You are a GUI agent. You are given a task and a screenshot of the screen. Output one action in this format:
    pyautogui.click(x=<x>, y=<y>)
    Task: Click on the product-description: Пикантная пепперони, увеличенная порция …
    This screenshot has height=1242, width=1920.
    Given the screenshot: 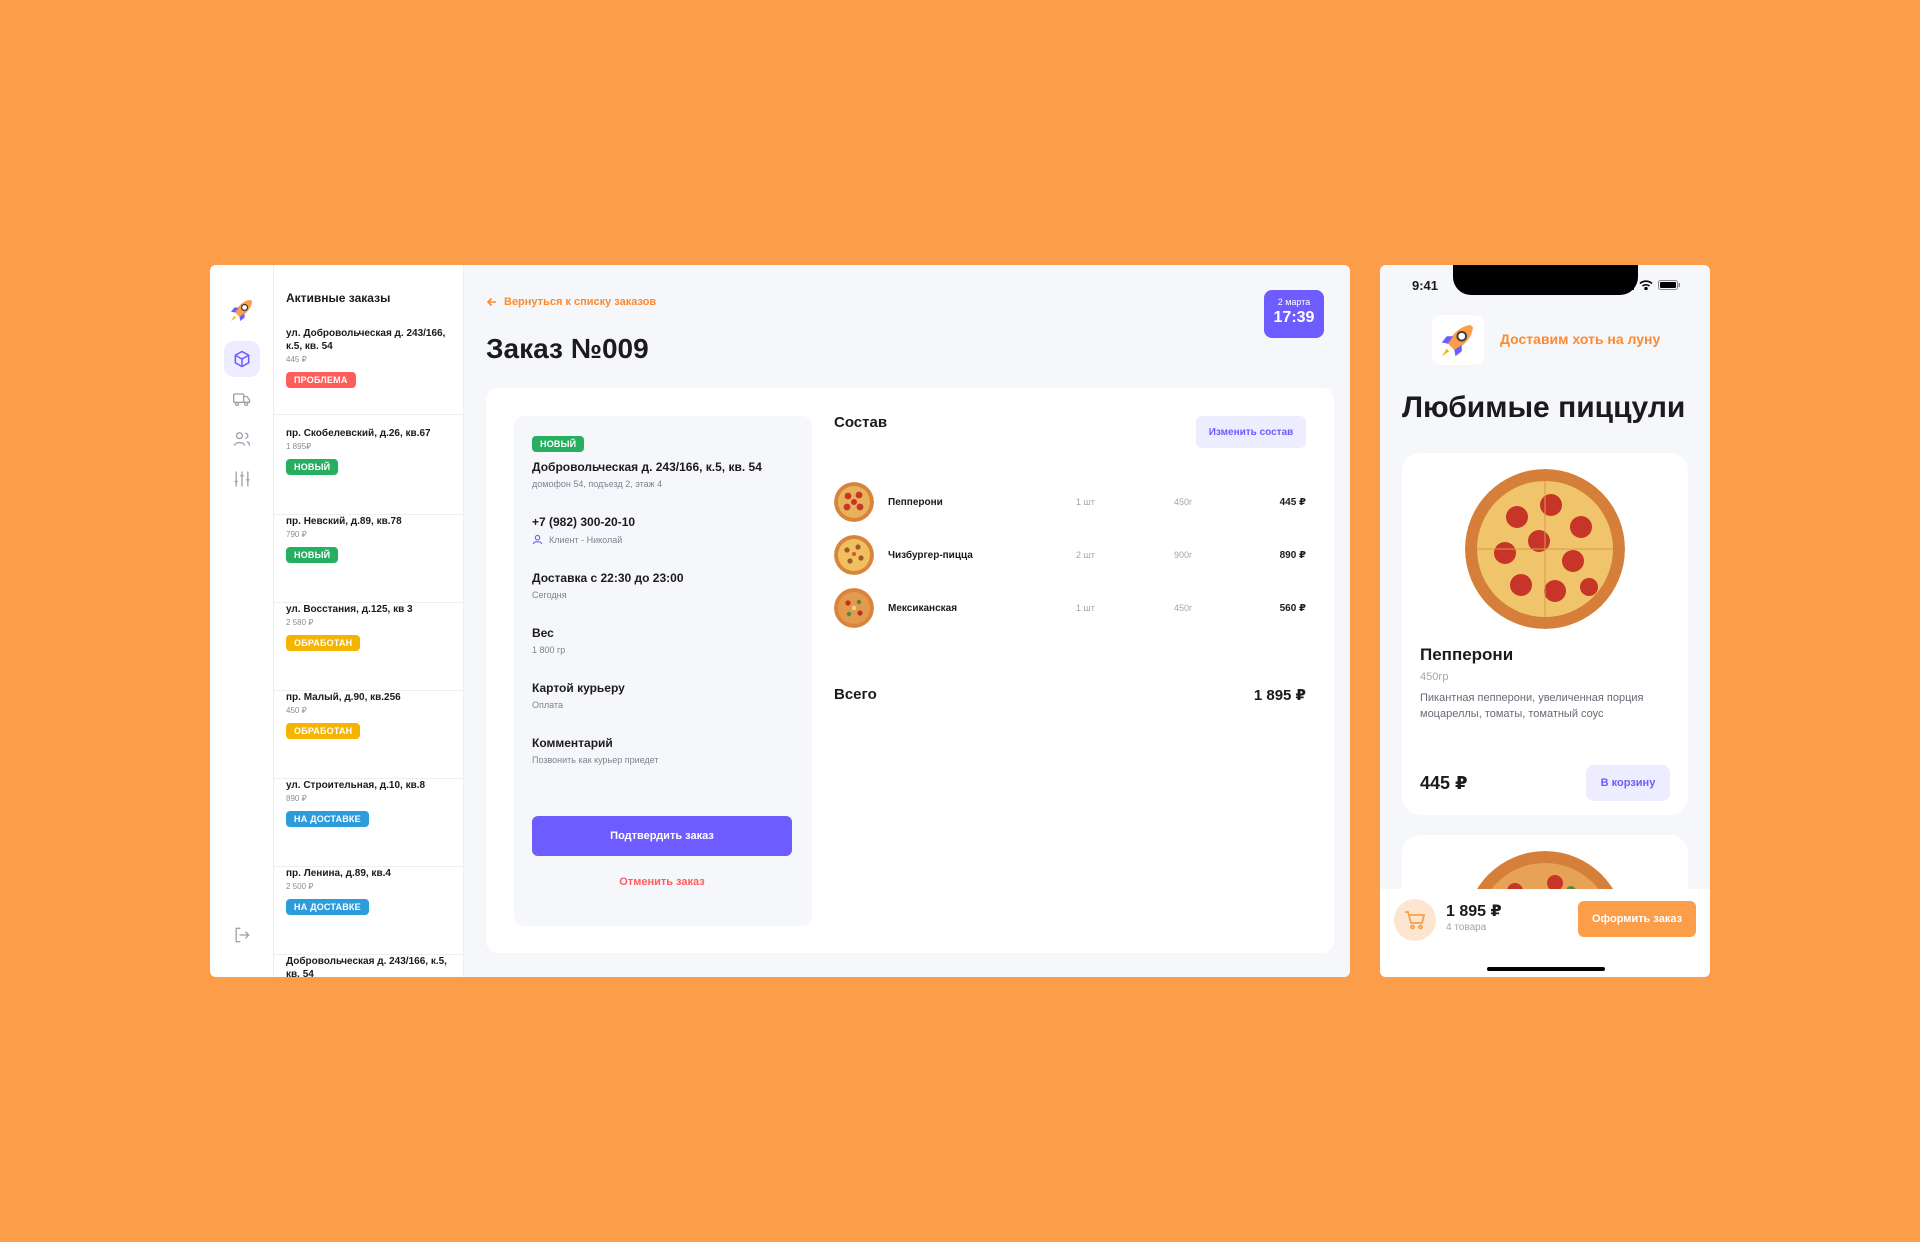 What is the action you would take?
    pyautogui.click(x=1532, y=706)
    